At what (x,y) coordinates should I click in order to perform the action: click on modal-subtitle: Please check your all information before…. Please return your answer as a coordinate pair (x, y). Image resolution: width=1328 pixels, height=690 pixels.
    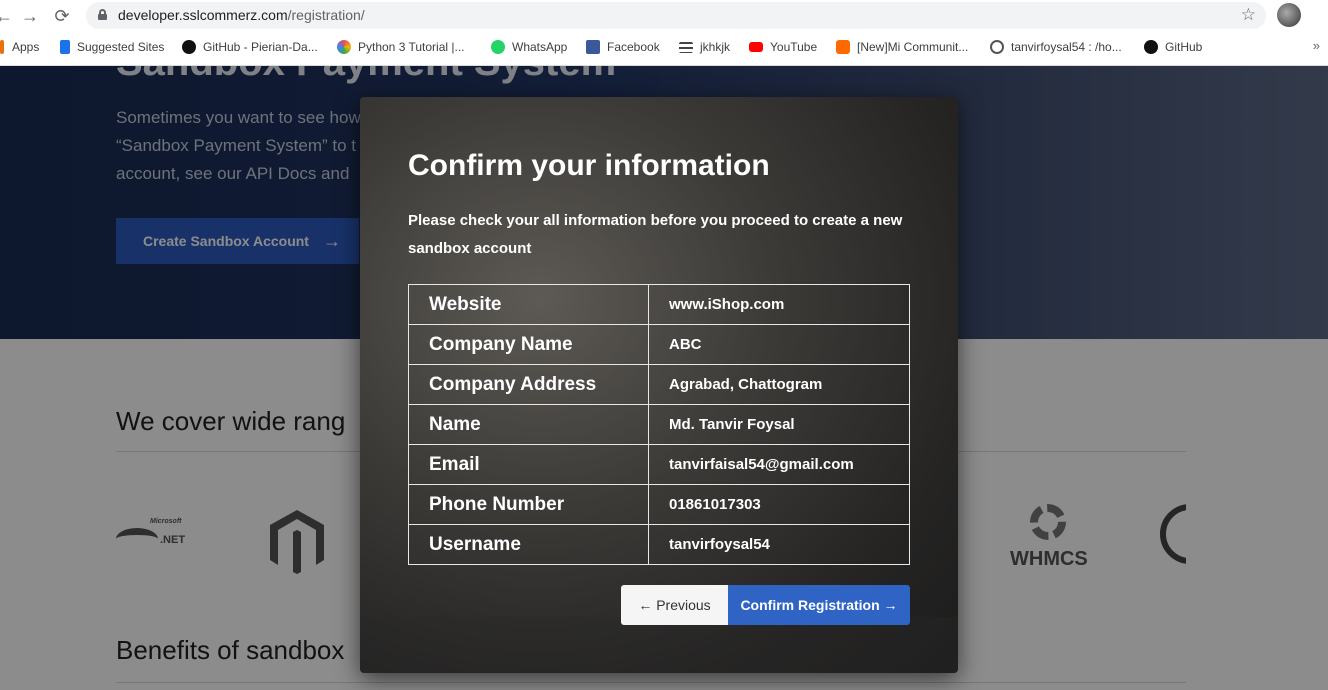
    Looking at the image, I should click on (655, 234).